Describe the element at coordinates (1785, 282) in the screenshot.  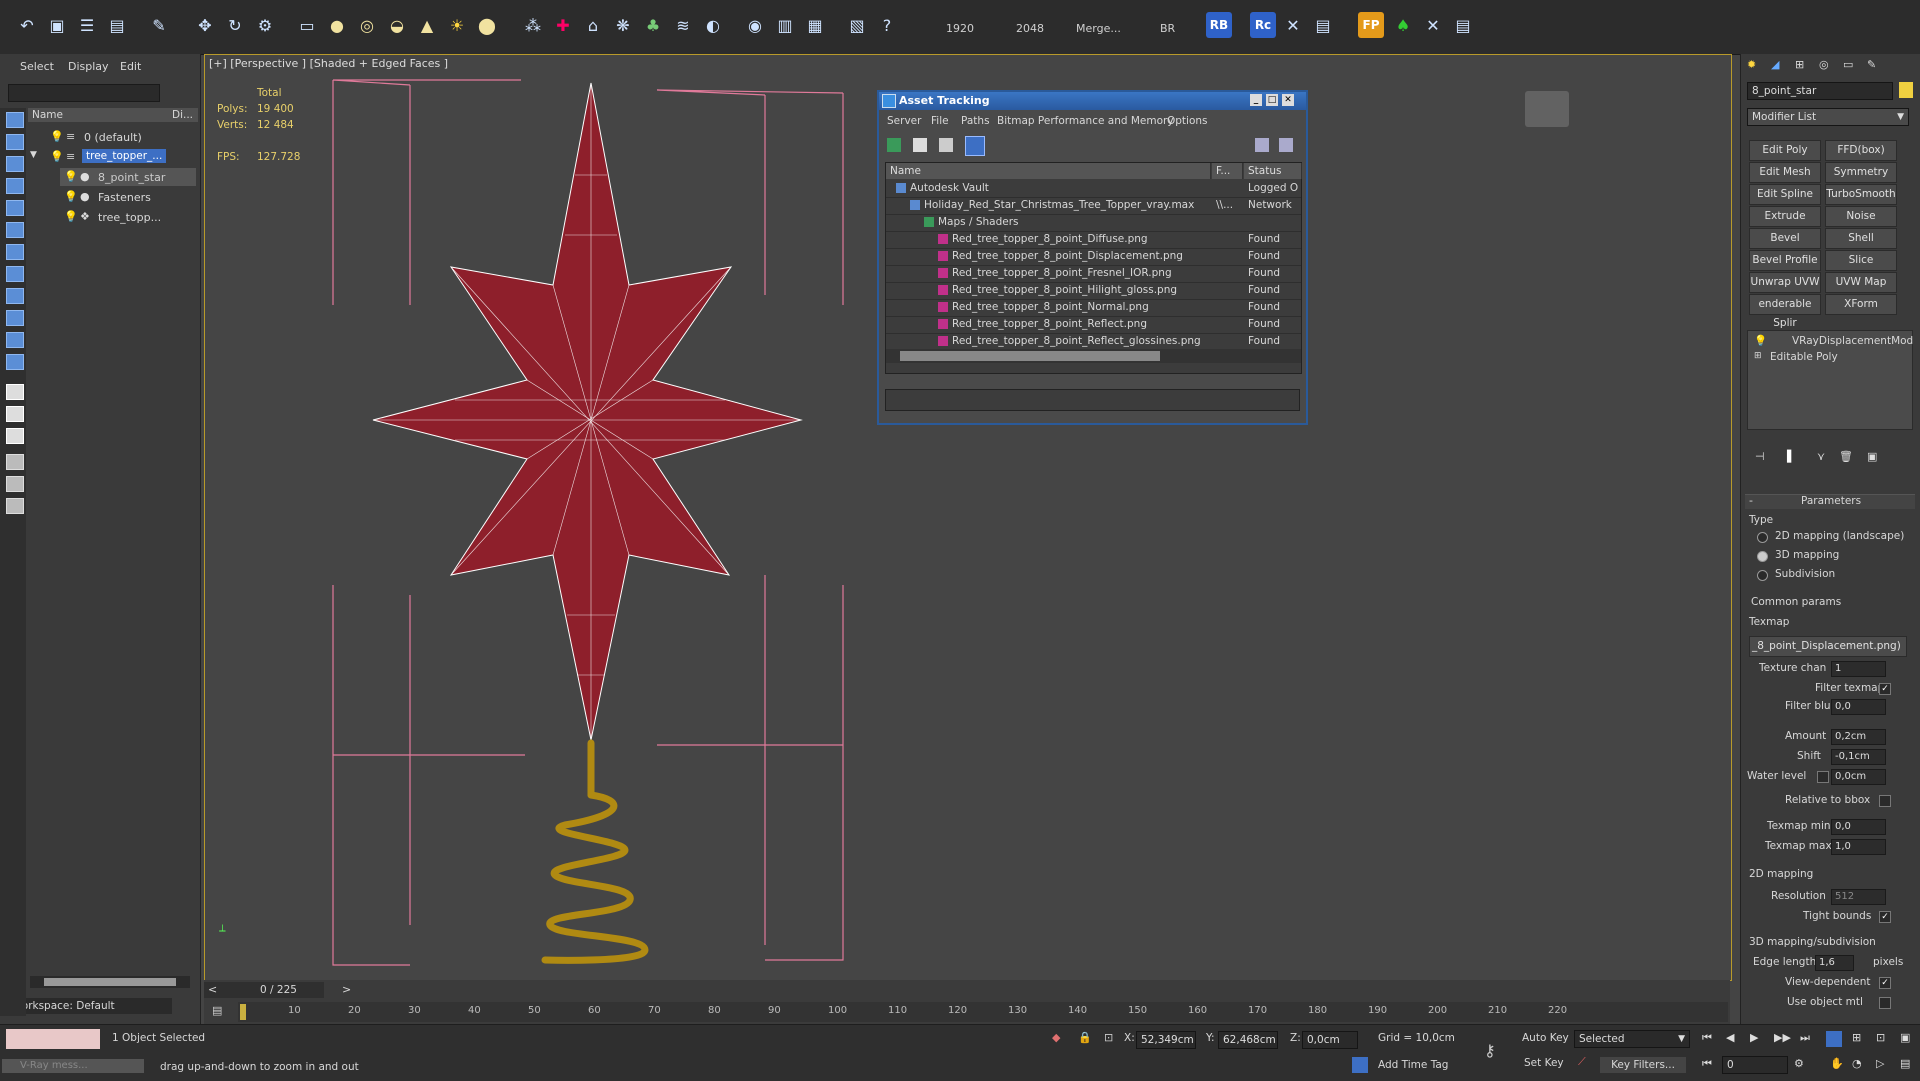
I see `modifier-button: Unwrap UVW` at that location.